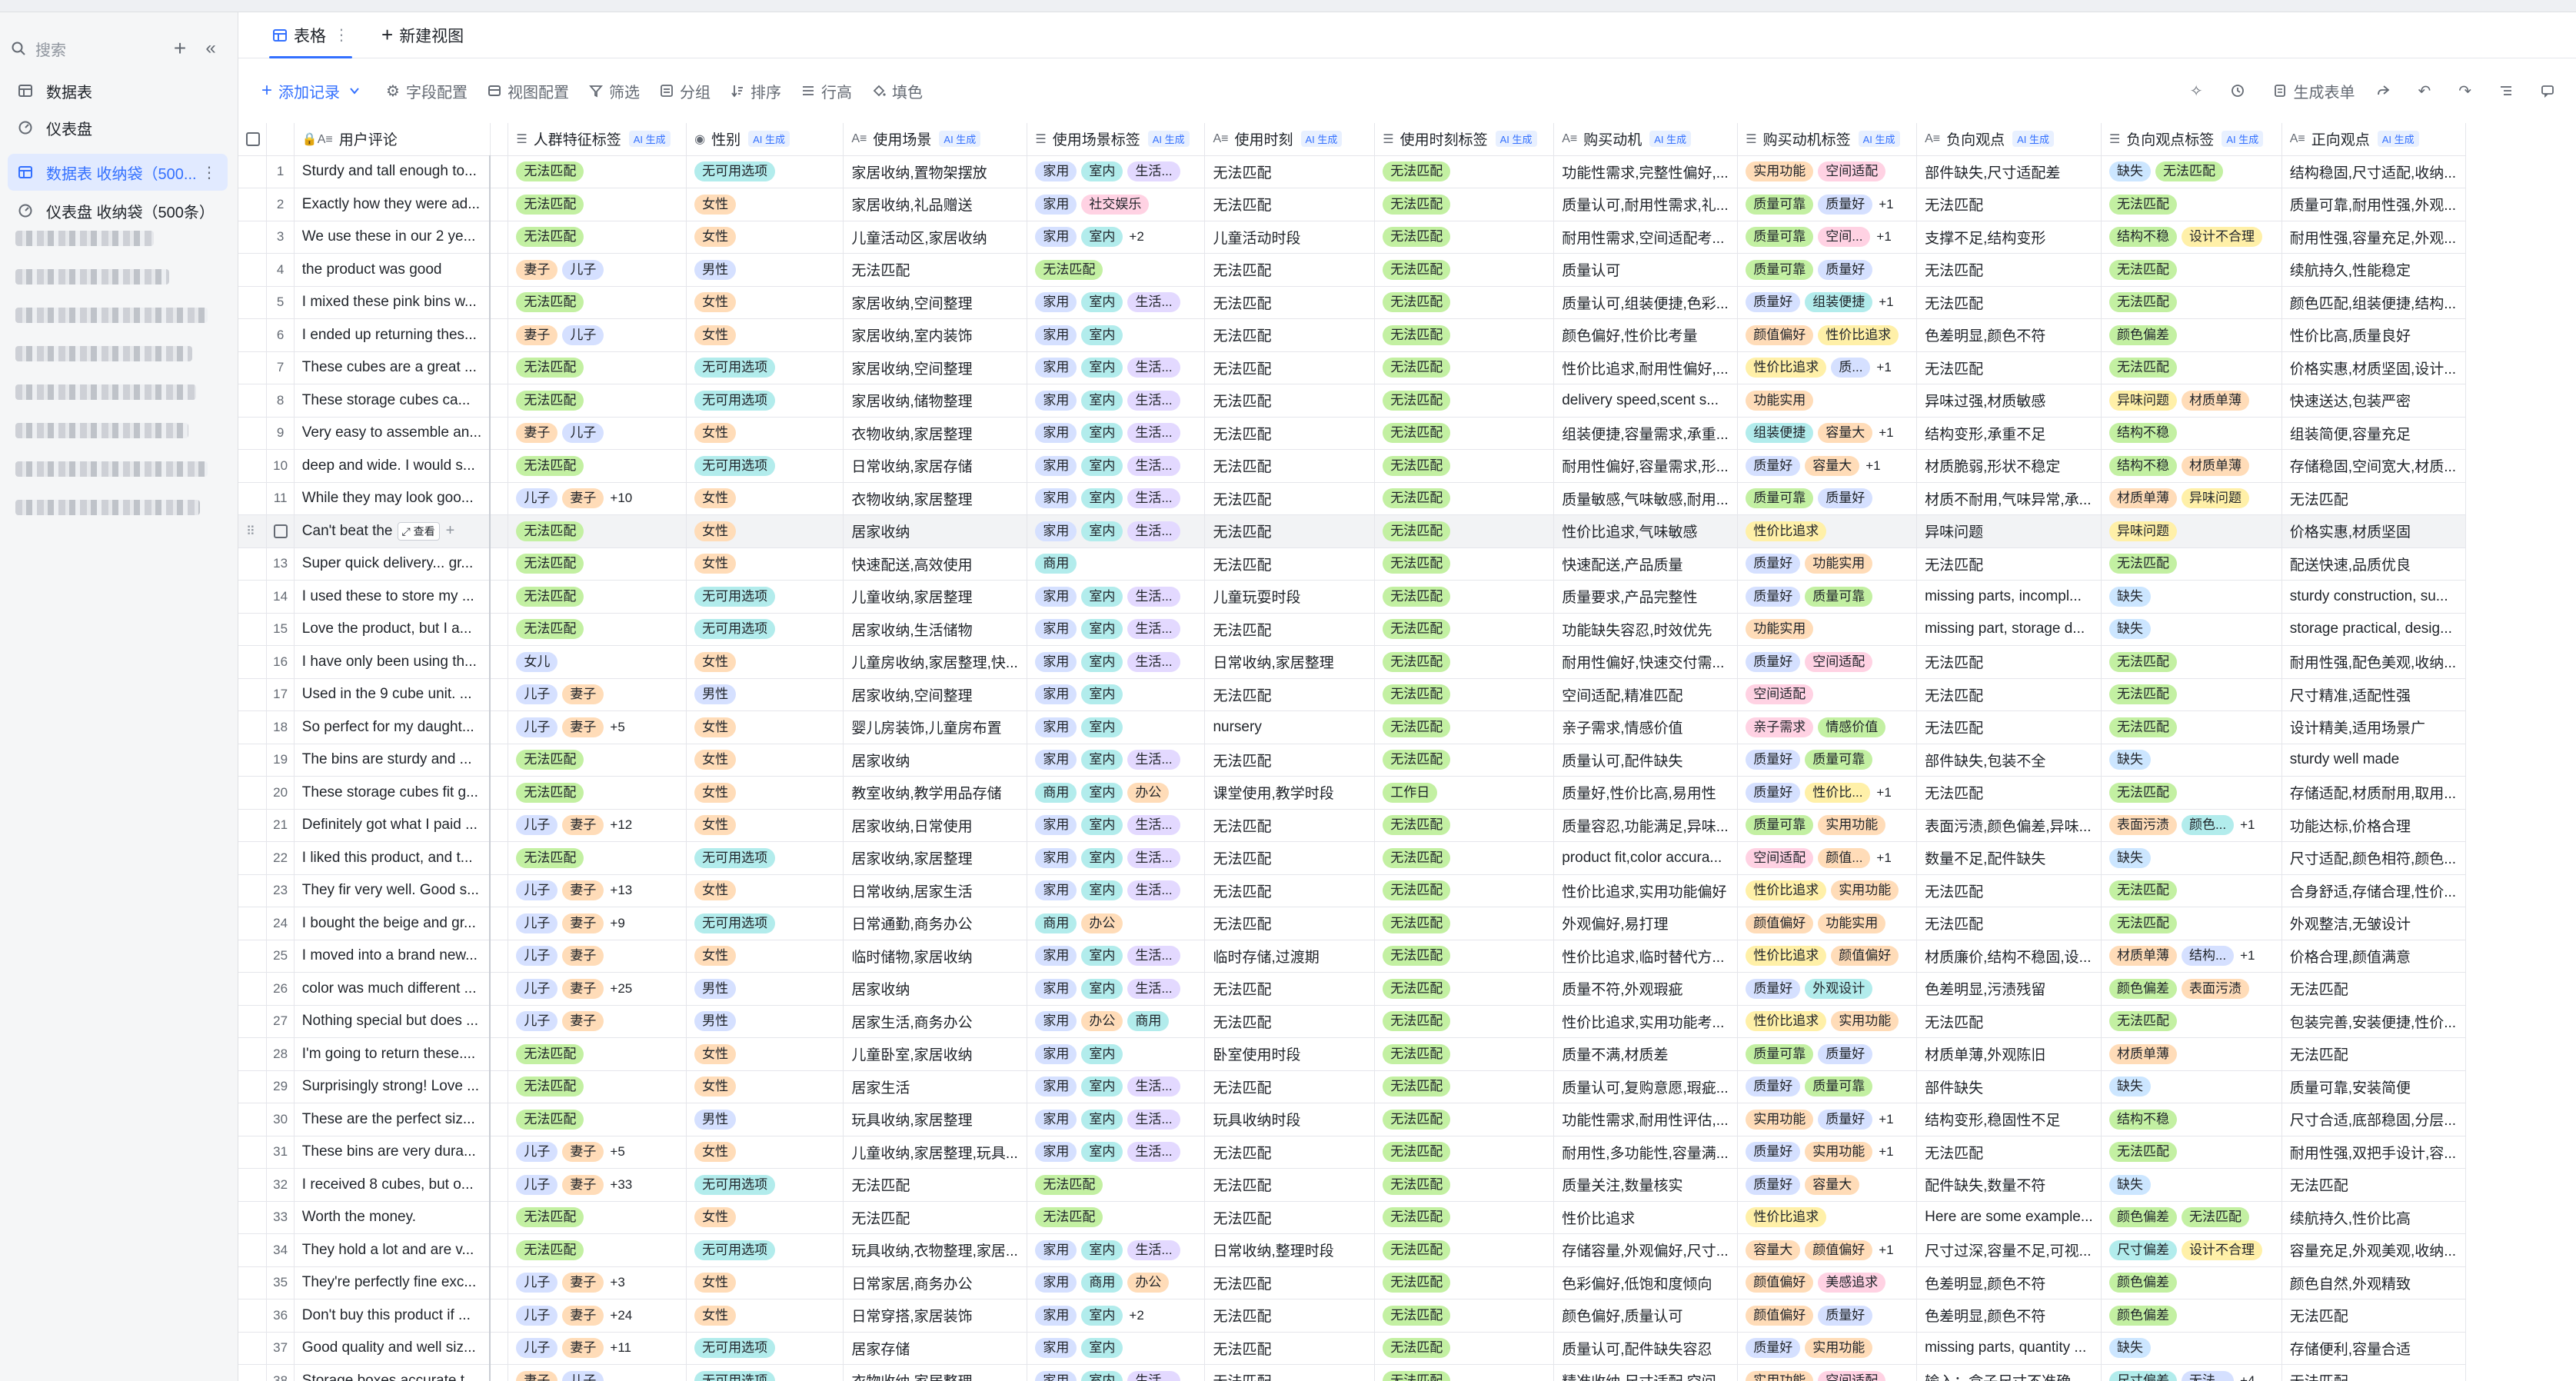 The width and height of the screenshot is (2576, 1381). Describe the element at coordinates (2009, 1054) in the screenshot. I see `cell-negative: 材质单薄,外观陈旧` at that location.